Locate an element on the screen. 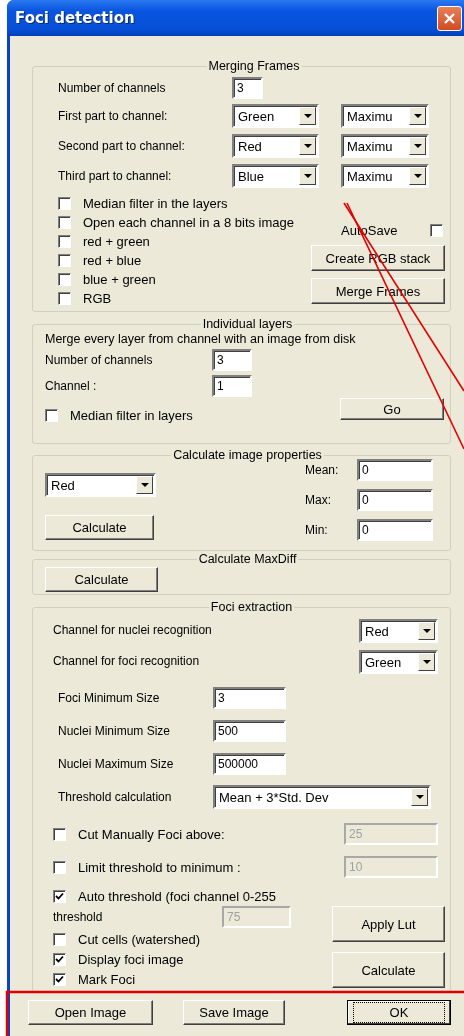  group-title: Merging Frames is located at coordinates (254, 66).